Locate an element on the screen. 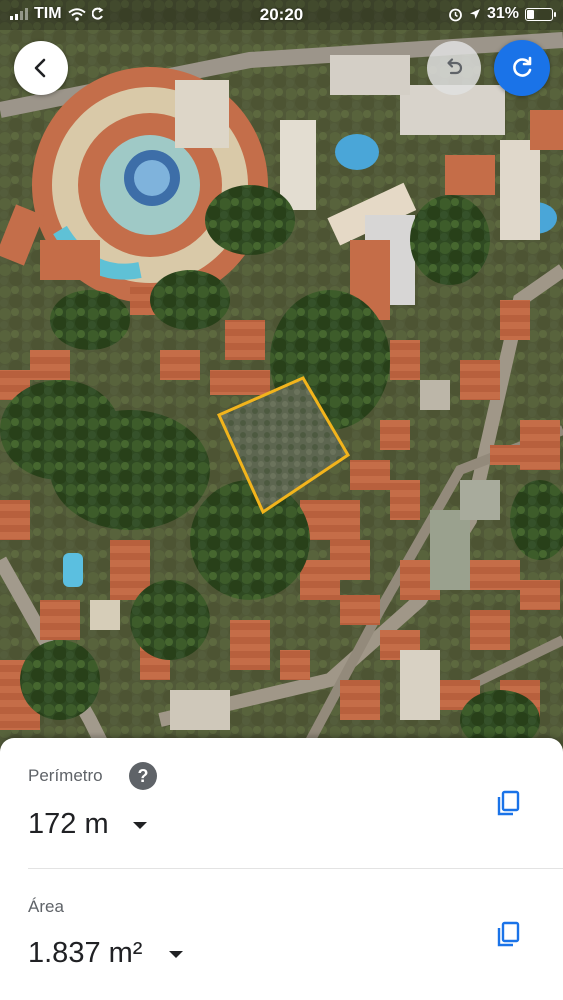 This screenshot has height=1000, width=563. help-icon: ? is located at coordinates (143, 776).